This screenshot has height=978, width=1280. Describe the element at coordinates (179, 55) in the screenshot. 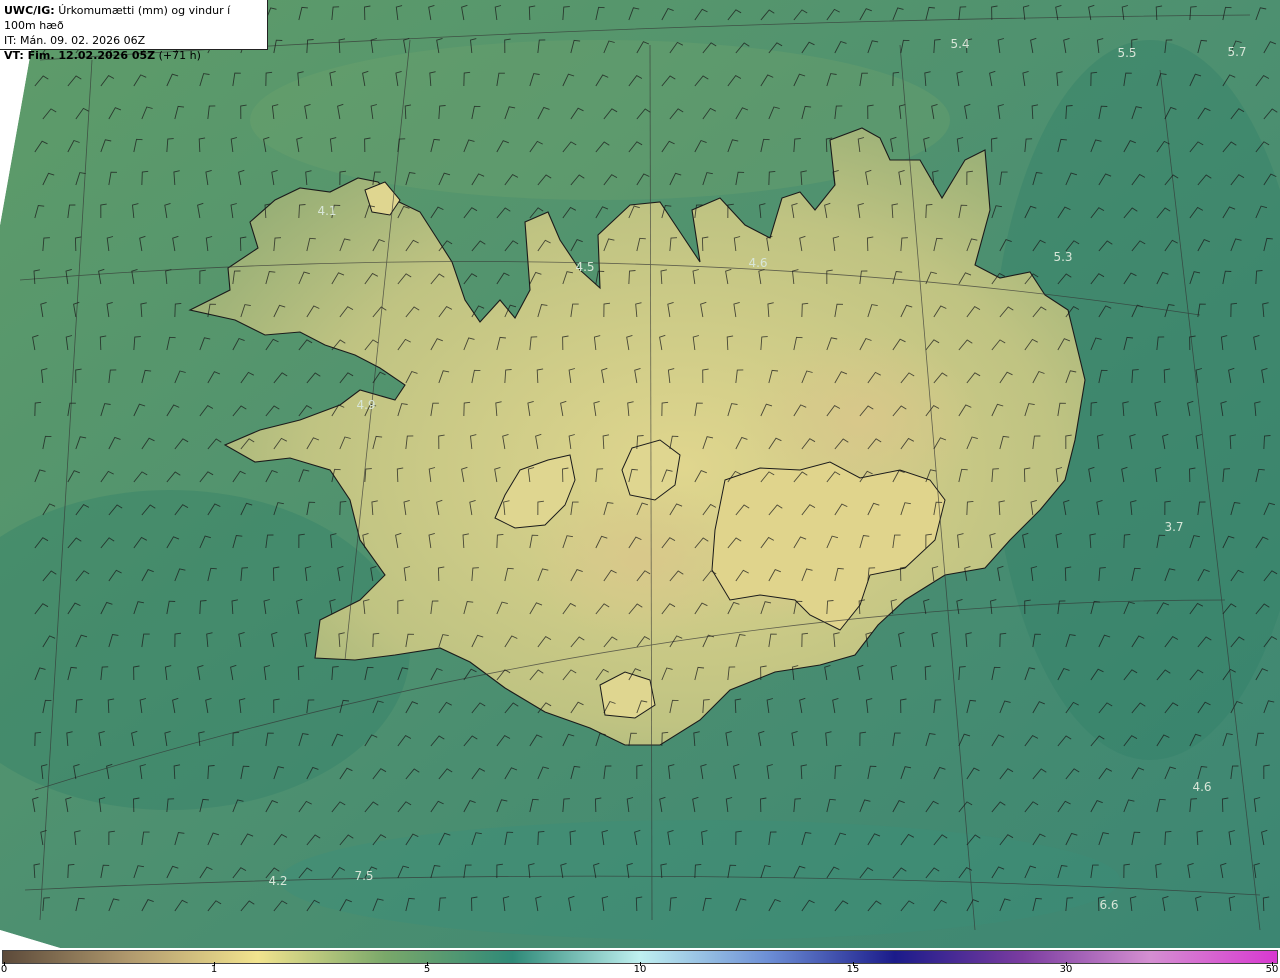

I see `forecast-hour: (+71 h)` at that location.